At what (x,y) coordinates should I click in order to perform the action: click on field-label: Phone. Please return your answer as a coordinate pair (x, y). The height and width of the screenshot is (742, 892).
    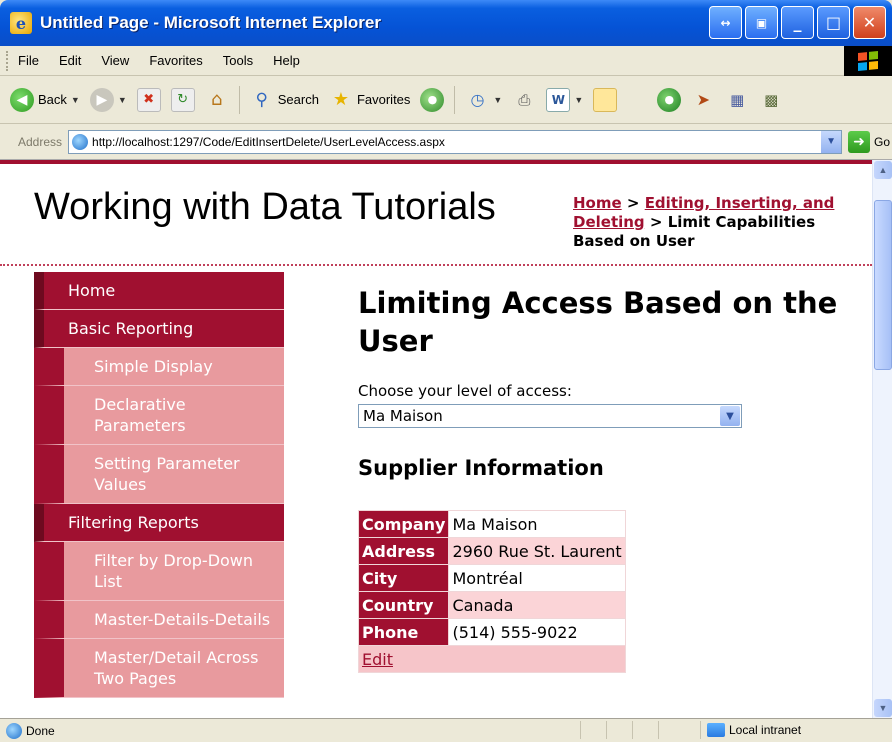
    Looking at the image, I should click on (403, 632).